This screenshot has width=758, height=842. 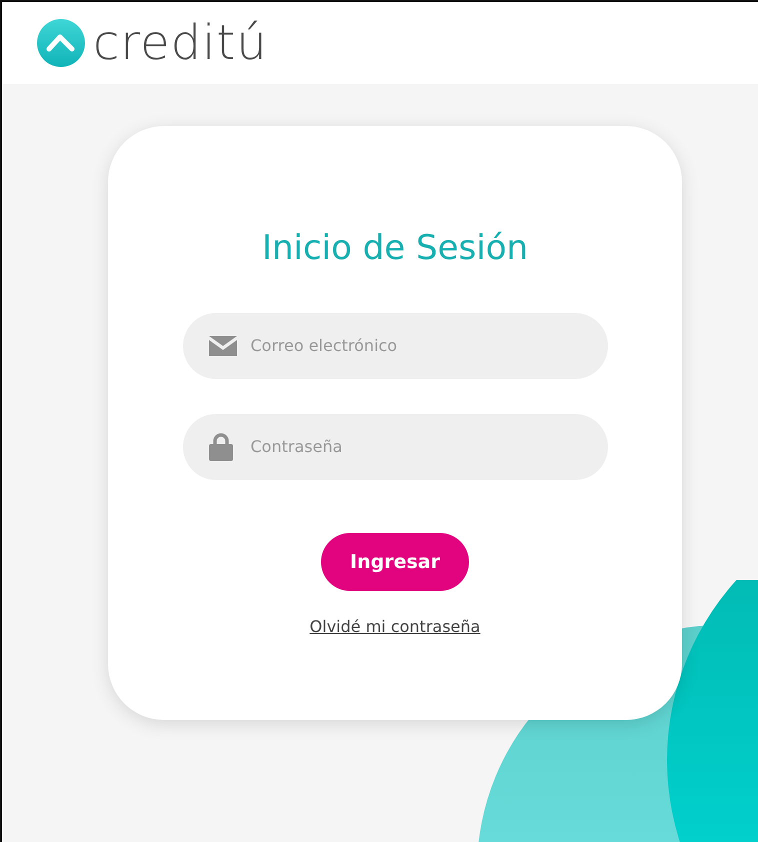 What do you see at coordinates (395, 345) in the screenshot?
I see `email-field: Correo electrónico` at bounding box center [395, 345].